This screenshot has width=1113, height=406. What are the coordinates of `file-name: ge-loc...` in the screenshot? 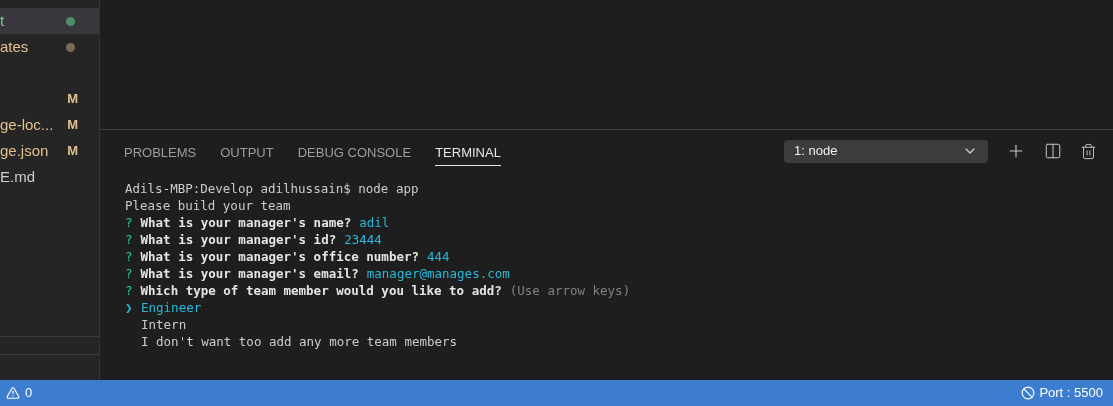 It's located at (27, 124).